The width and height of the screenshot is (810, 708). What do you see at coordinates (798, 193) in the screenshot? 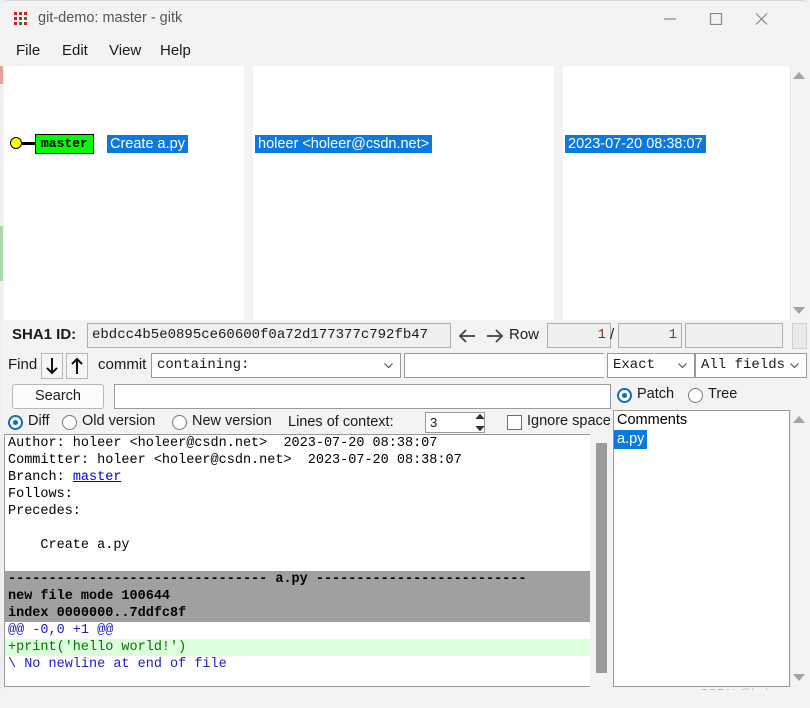
I see `commit-list-scrollbar` at bounding box center [798, 193].